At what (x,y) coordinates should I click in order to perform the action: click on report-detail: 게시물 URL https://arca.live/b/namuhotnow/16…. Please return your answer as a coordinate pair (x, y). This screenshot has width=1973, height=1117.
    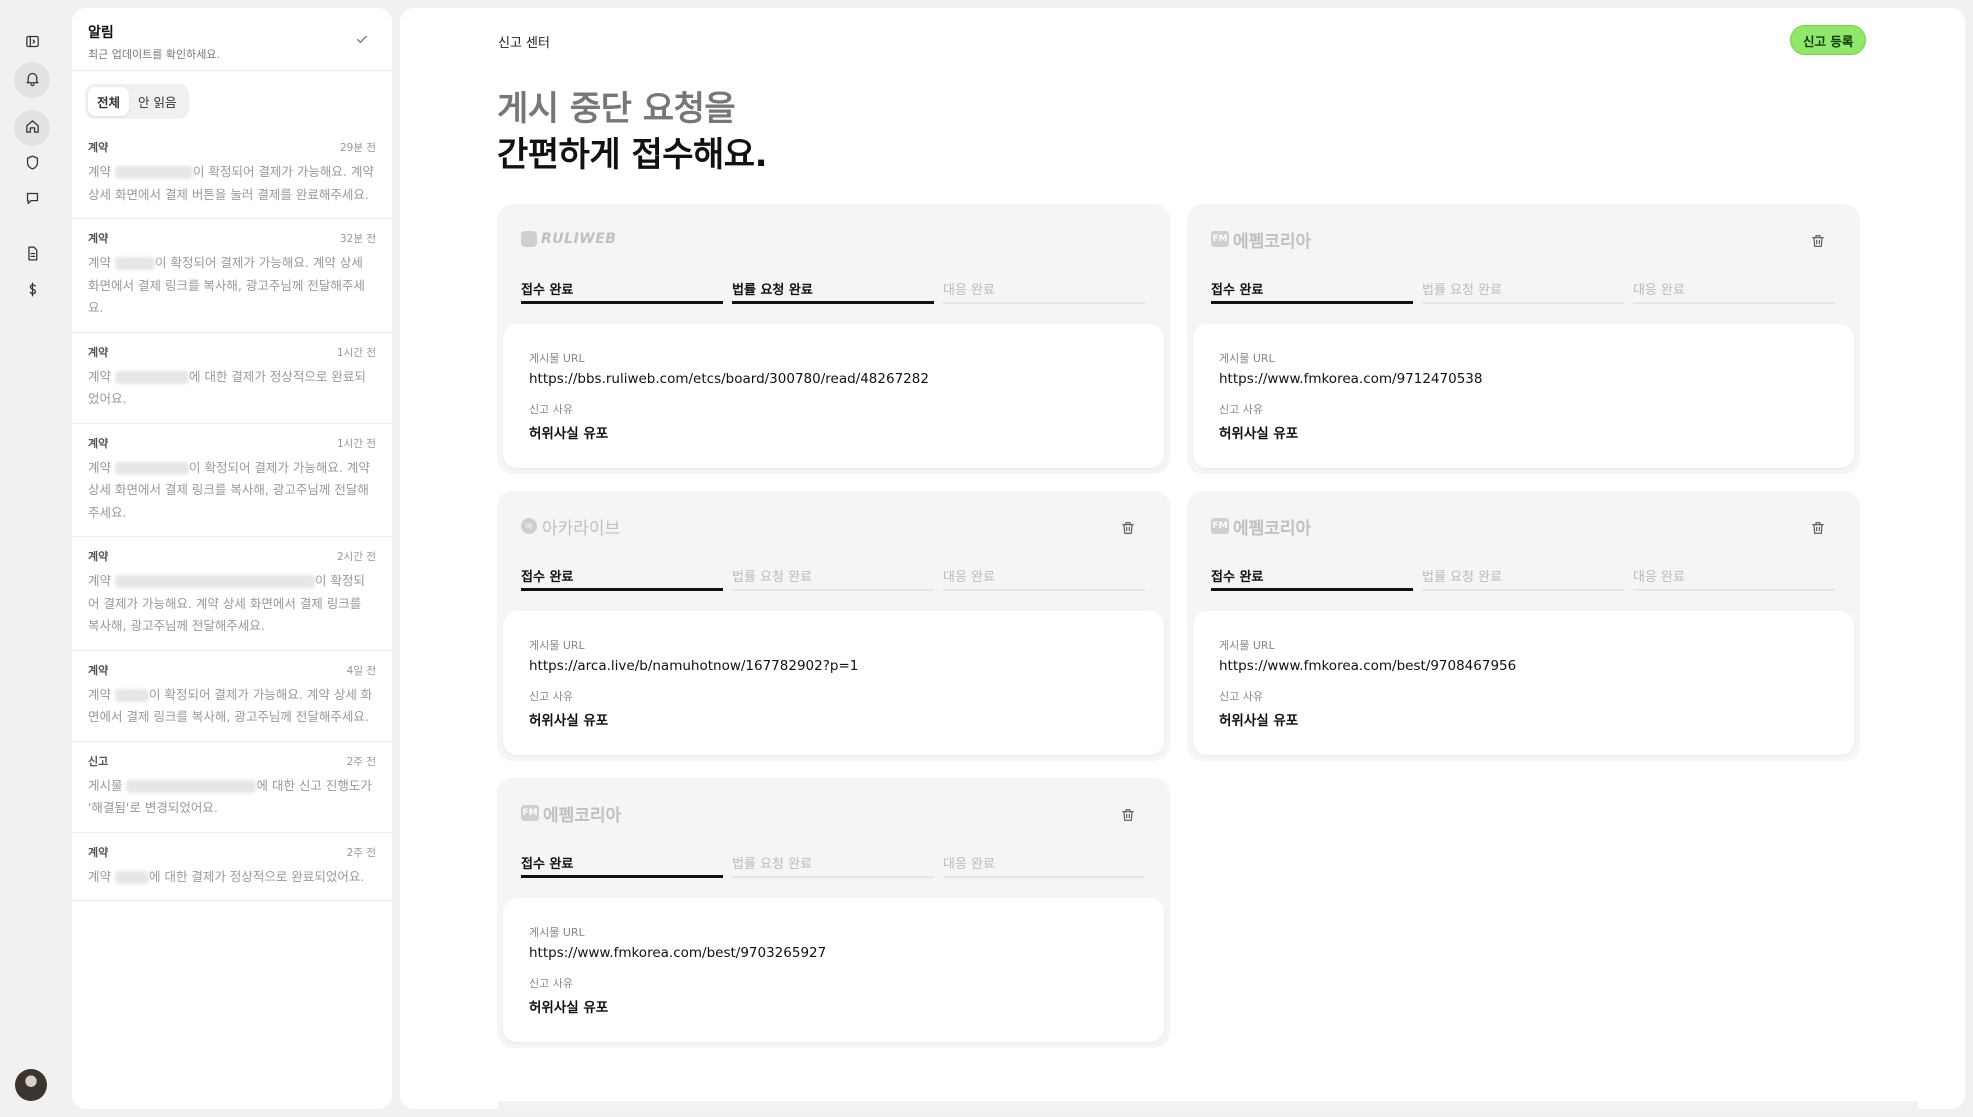
    Looking at the image, I should click on (833, 683).